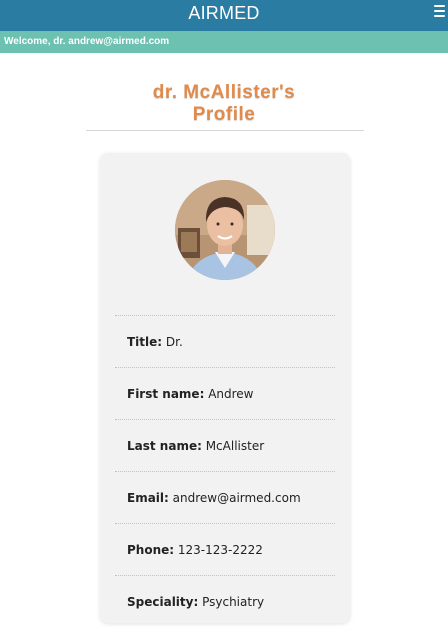 This screenshot has width=448, height=628. What do you see at coordinates (145, 342) in the screenshot?
I see `field-label-title: Title:` at bounding box center [145, 342].